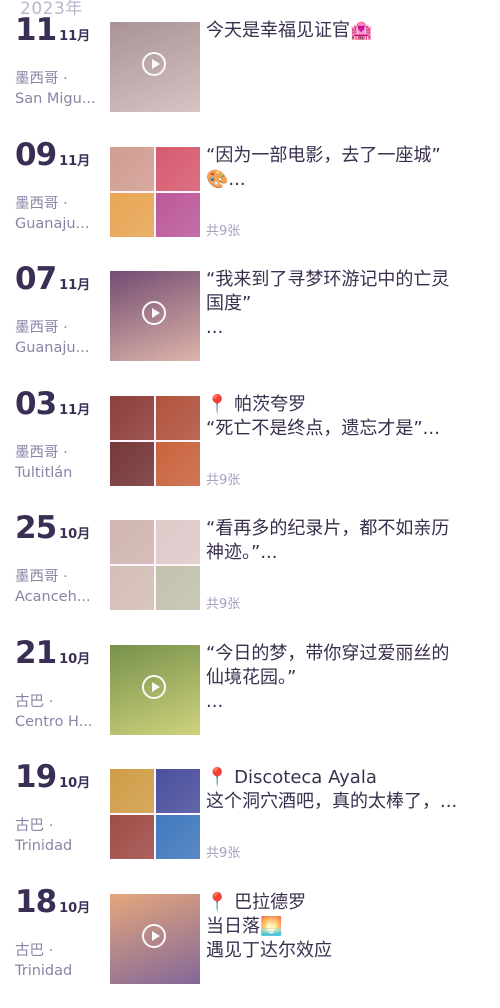  I want to click on caption-line: 📍 巴拉德罗, so click(348, 903).